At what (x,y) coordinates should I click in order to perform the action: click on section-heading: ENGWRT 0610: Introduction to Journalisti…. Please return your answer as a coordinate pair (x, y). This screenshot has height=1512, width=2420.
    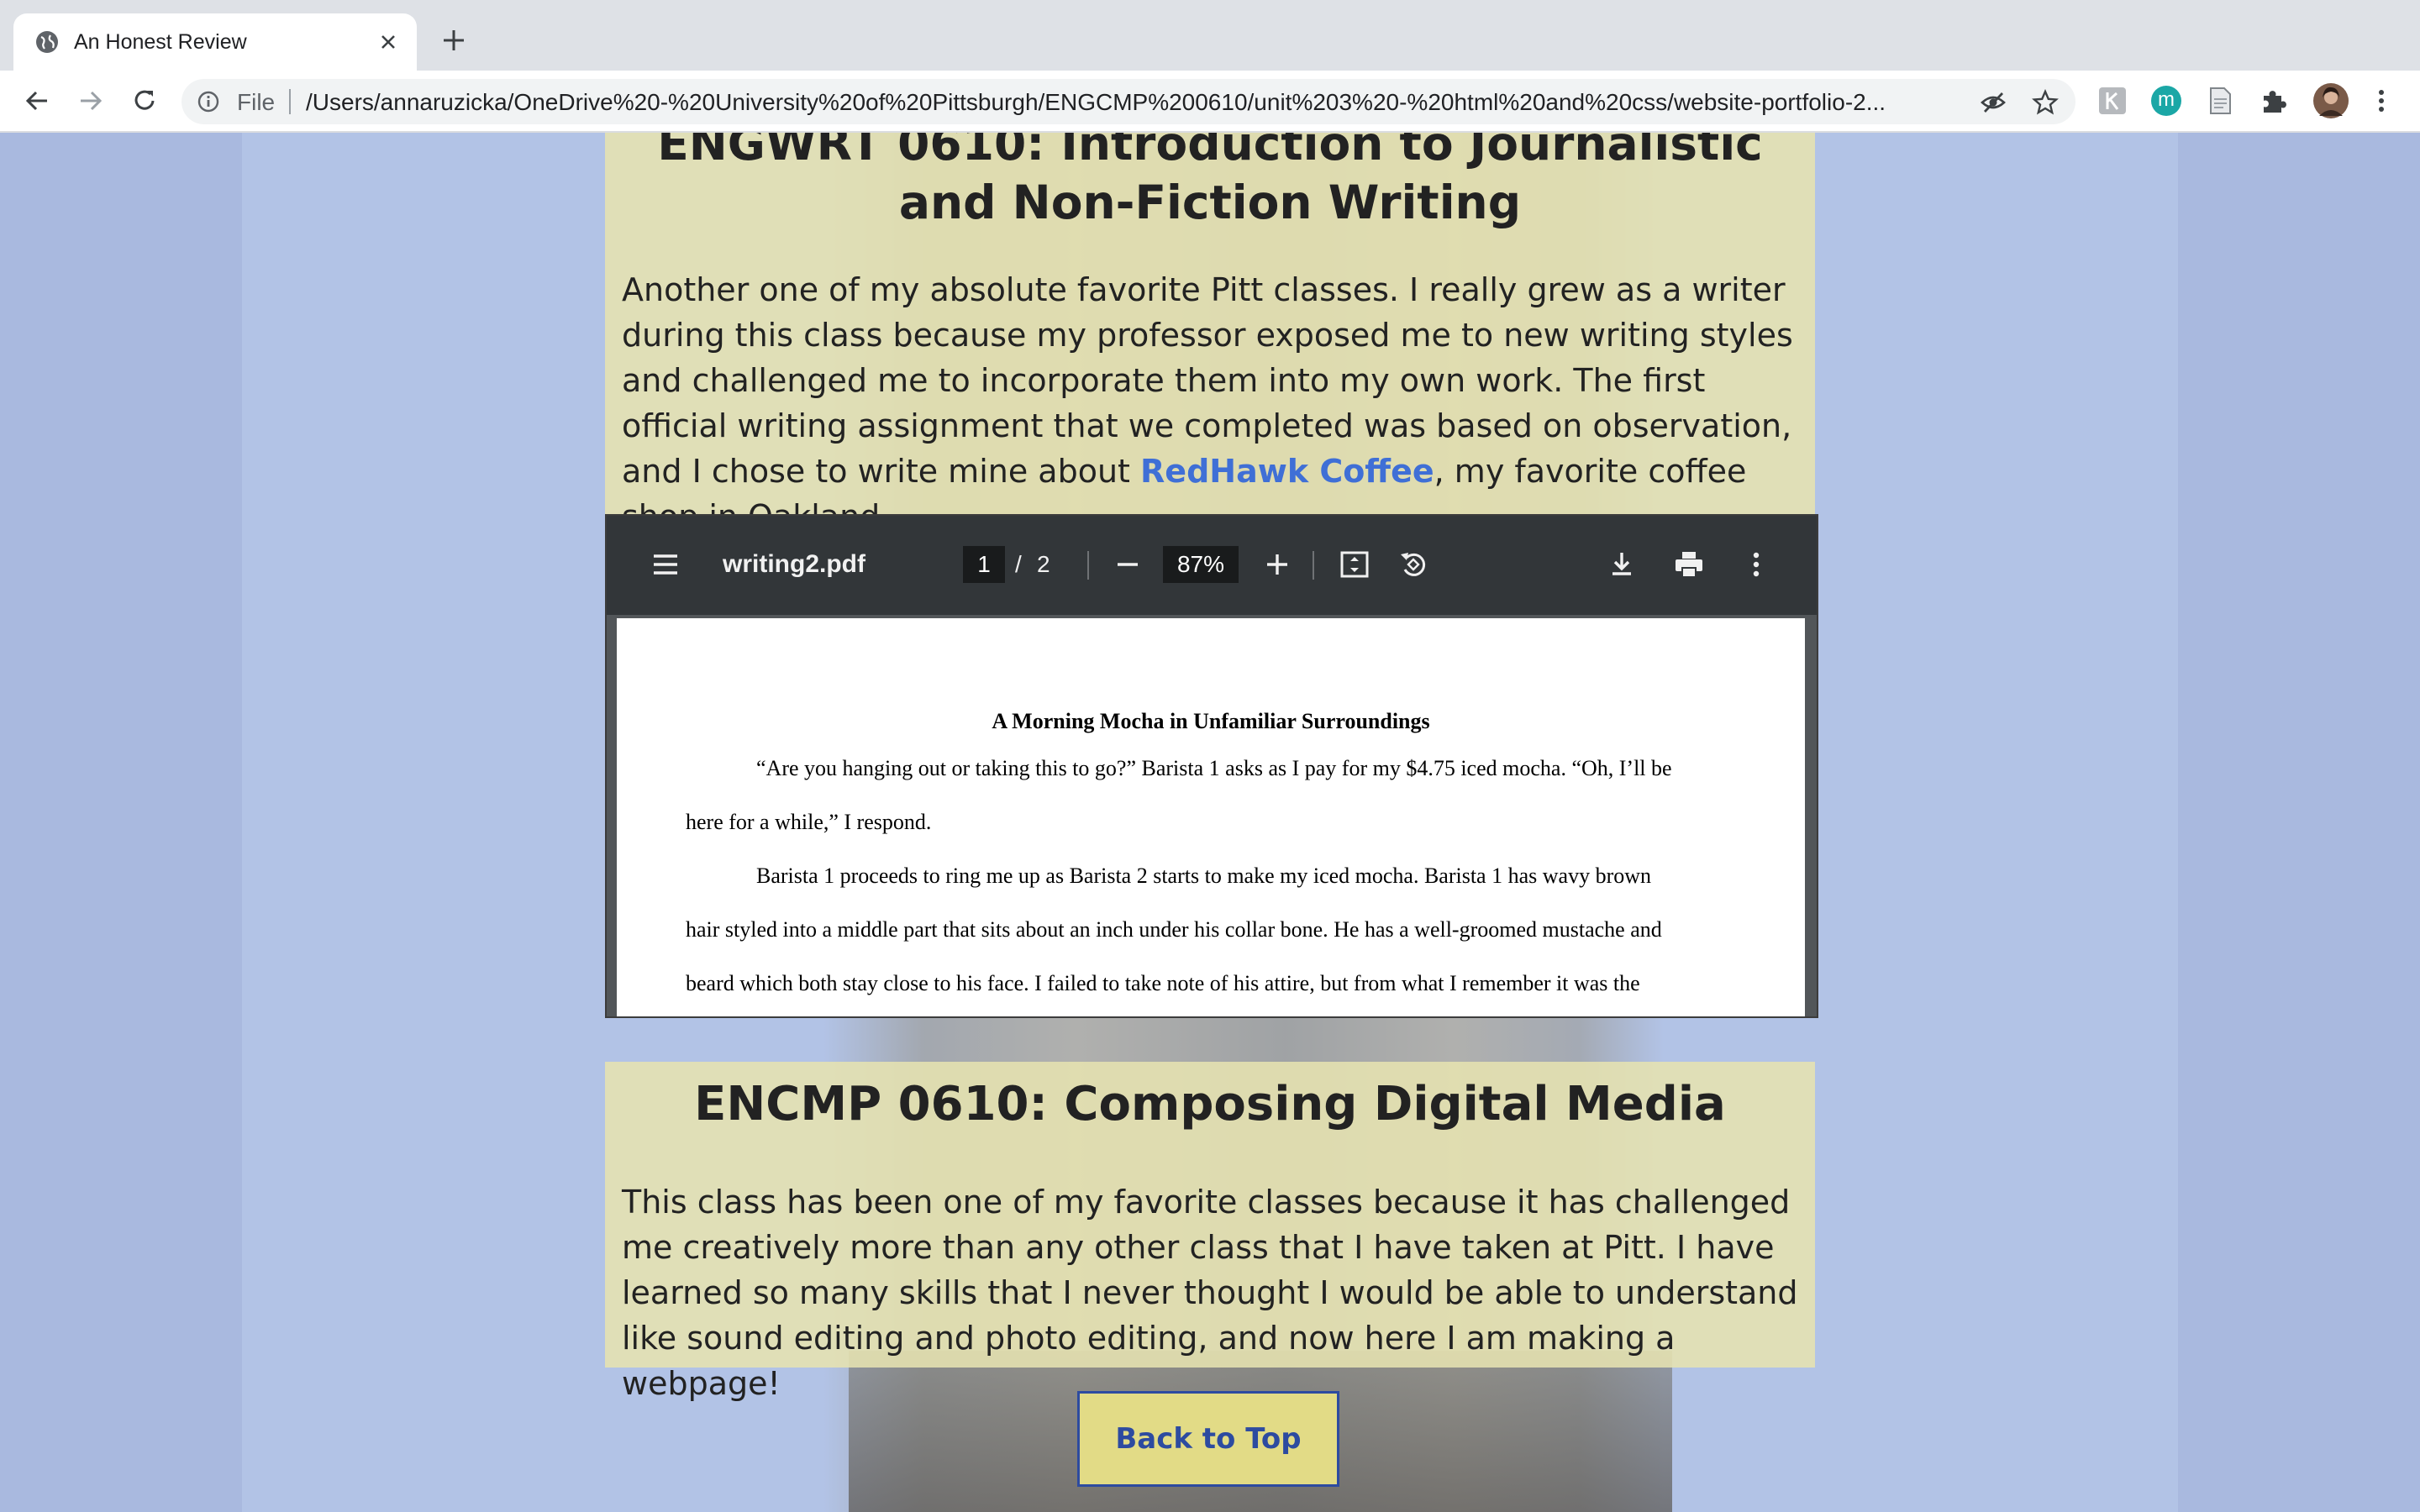
    Looking at the image, I should click on (1210, 181).